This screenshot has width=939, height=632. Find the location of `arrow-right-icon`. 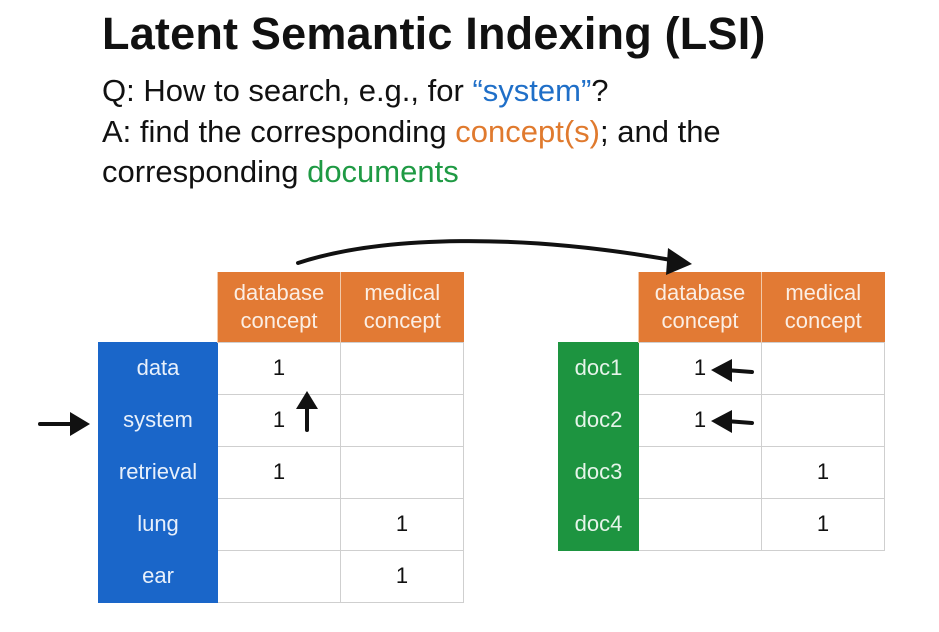

arrow-right-icon is located at coordinates (64, 424).